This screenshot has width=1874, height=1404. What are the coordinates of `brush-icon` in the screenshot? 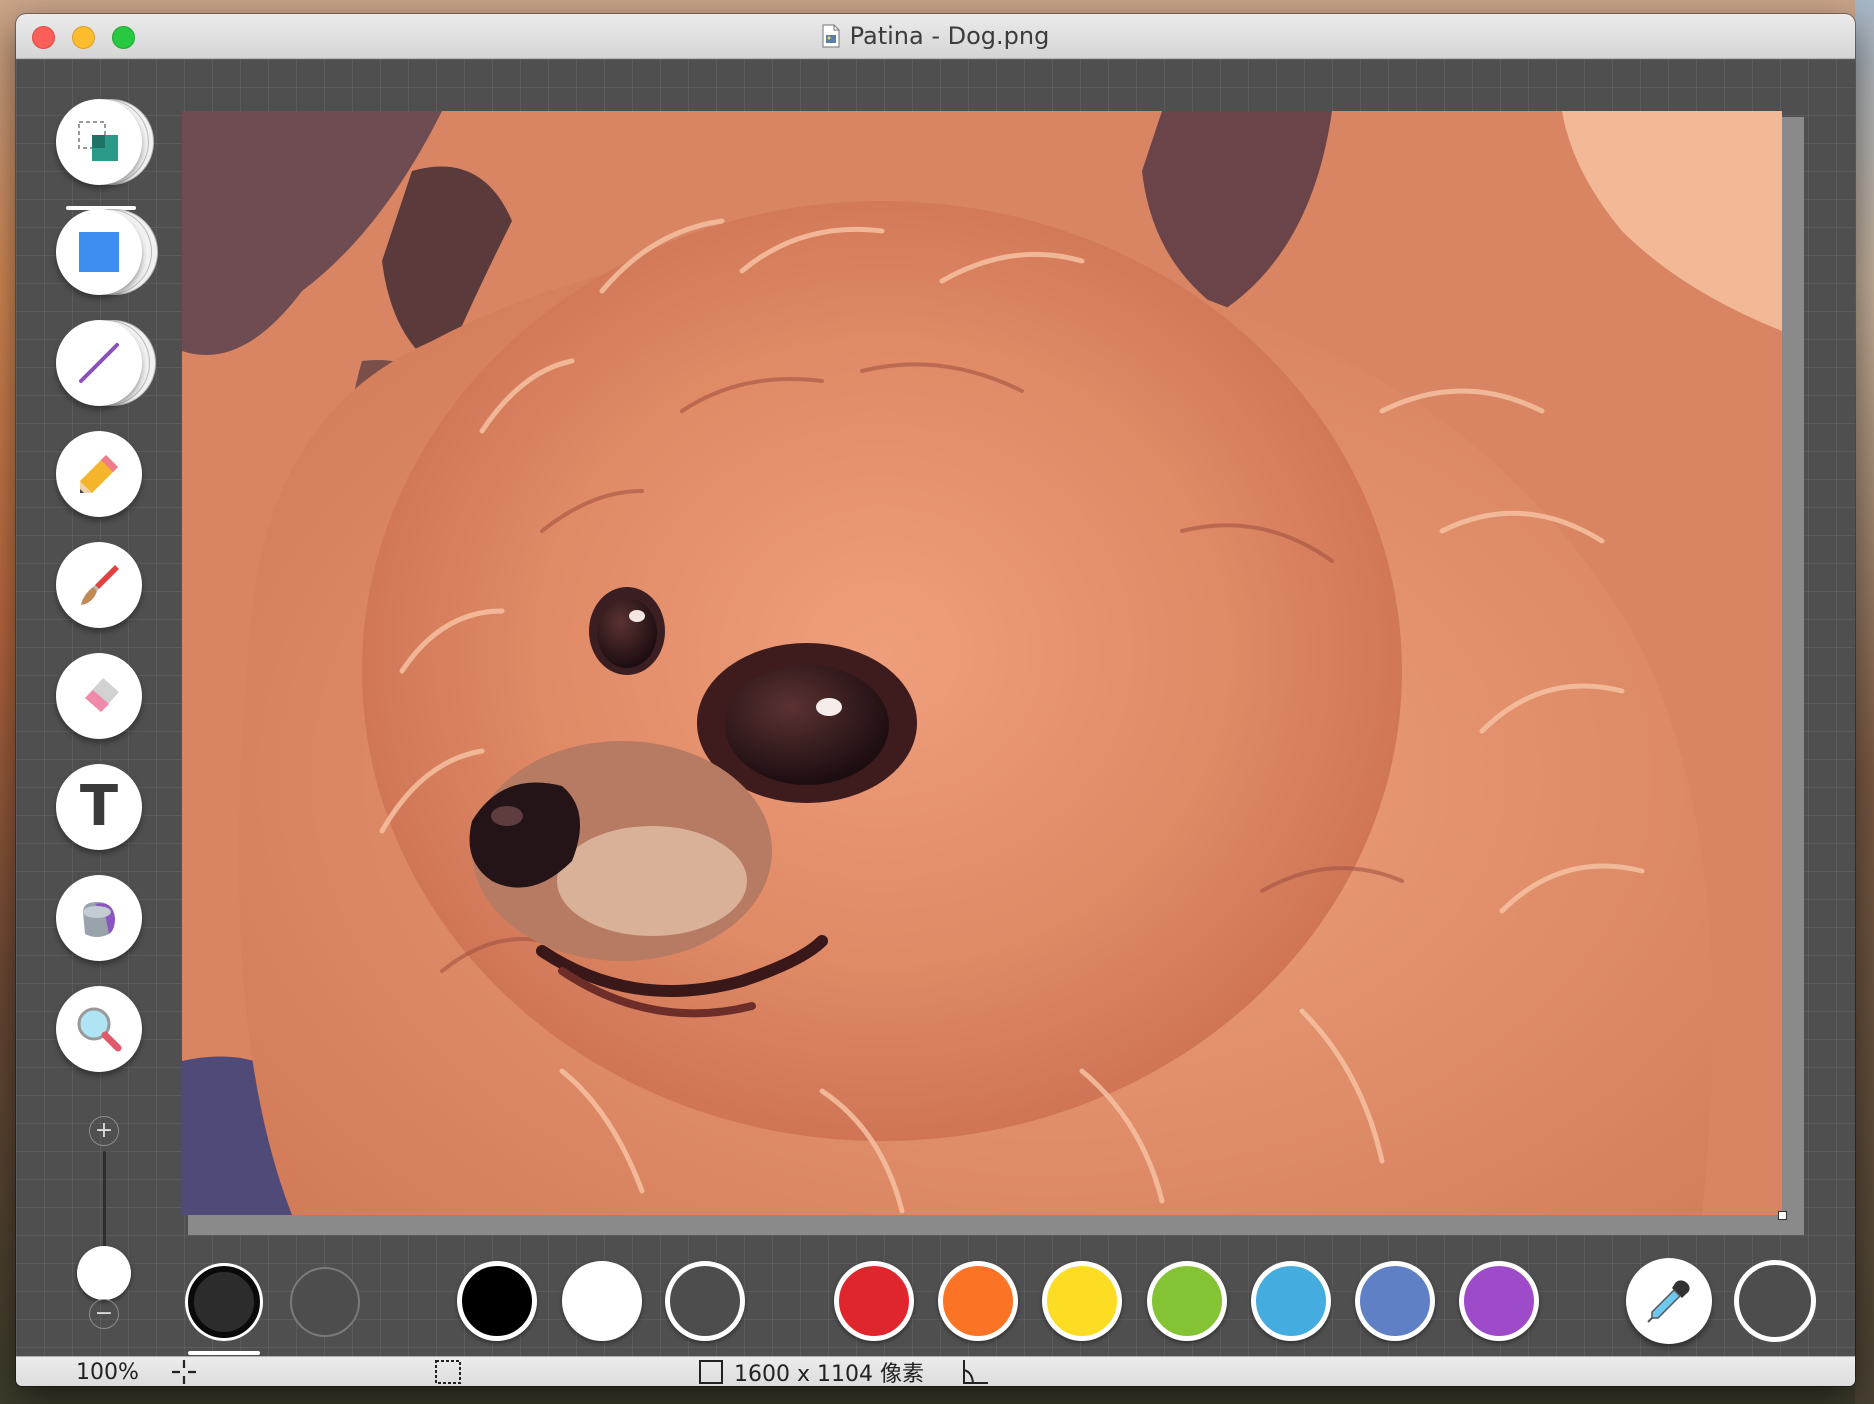 It's located at (100, 585).